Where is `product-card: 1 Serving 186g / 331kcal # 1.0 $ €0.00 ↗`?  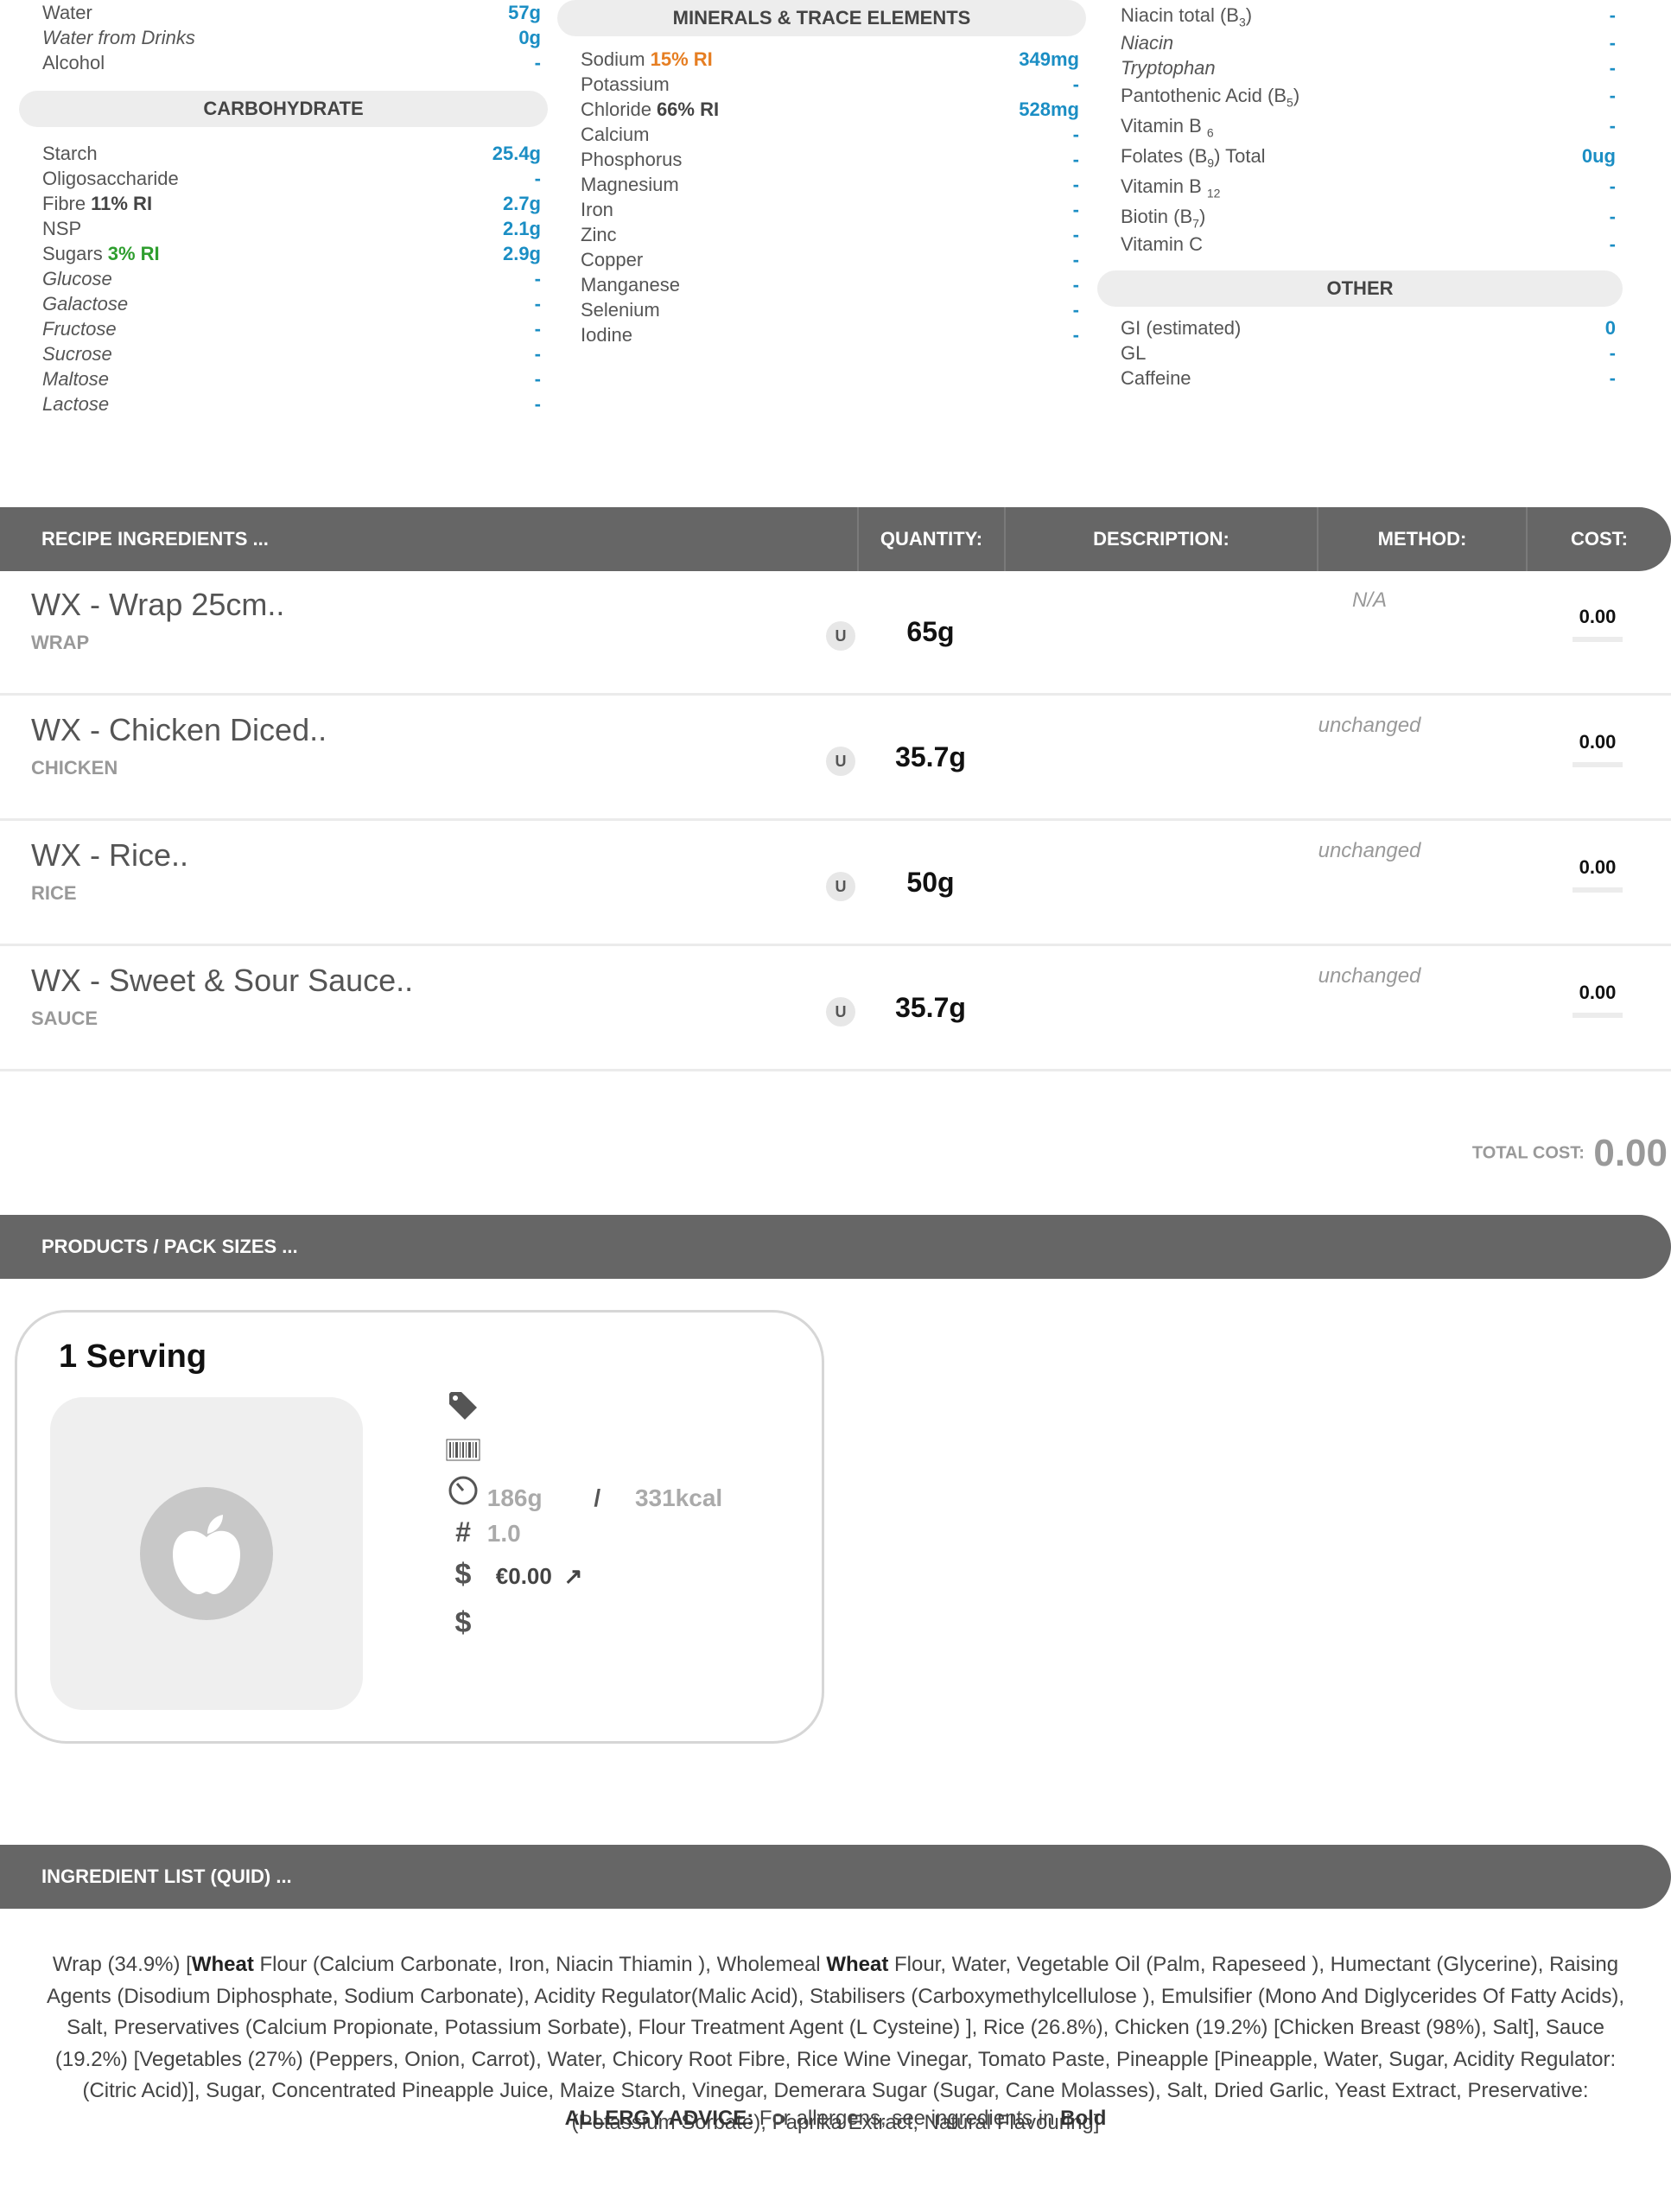
product-card: 1 Serving 186g / 331kcal # 1.0 $ €0.00 ↗ is located at coordinates (419, 1527).